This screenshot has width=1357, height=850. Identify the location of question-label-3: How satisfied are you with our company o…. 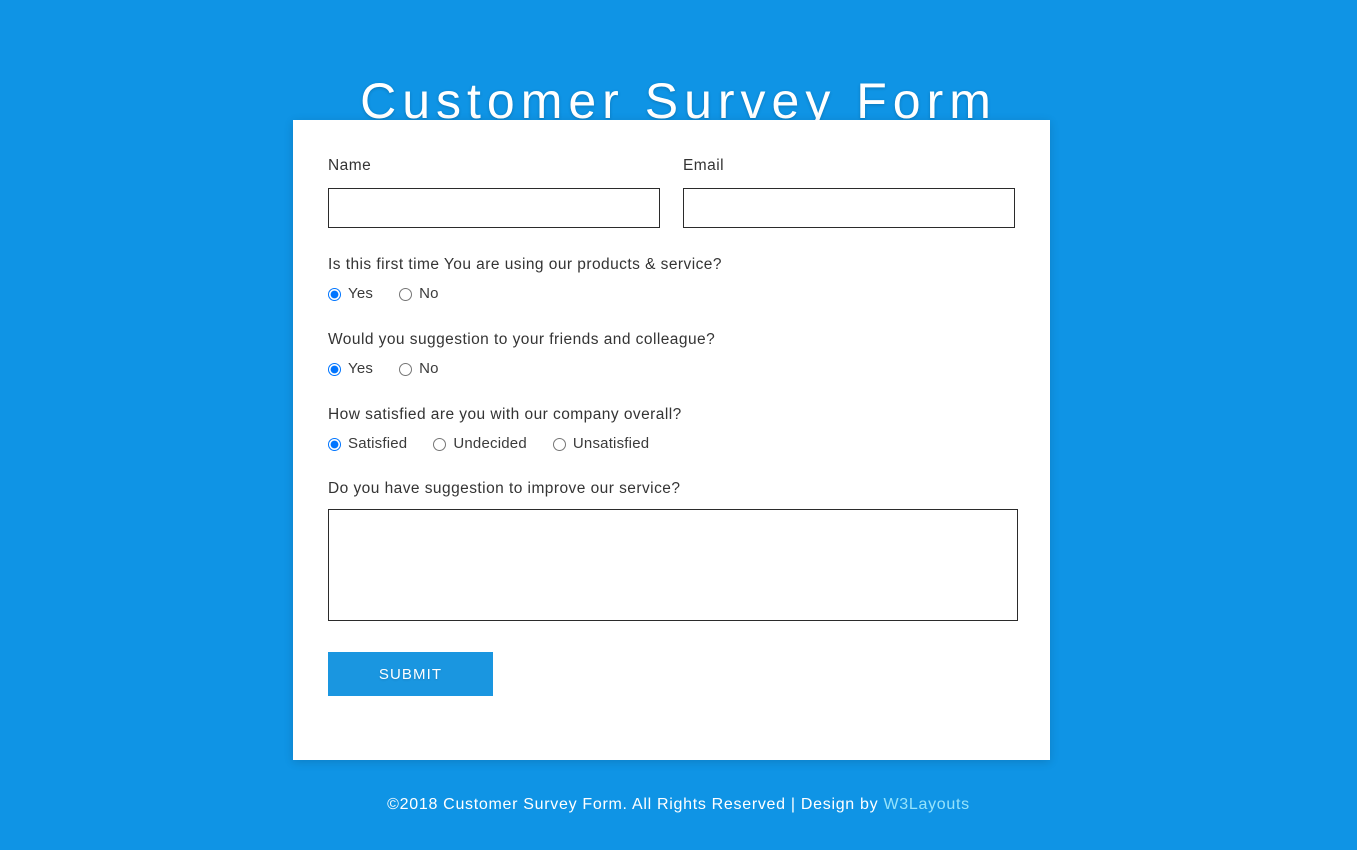
(505, 414).